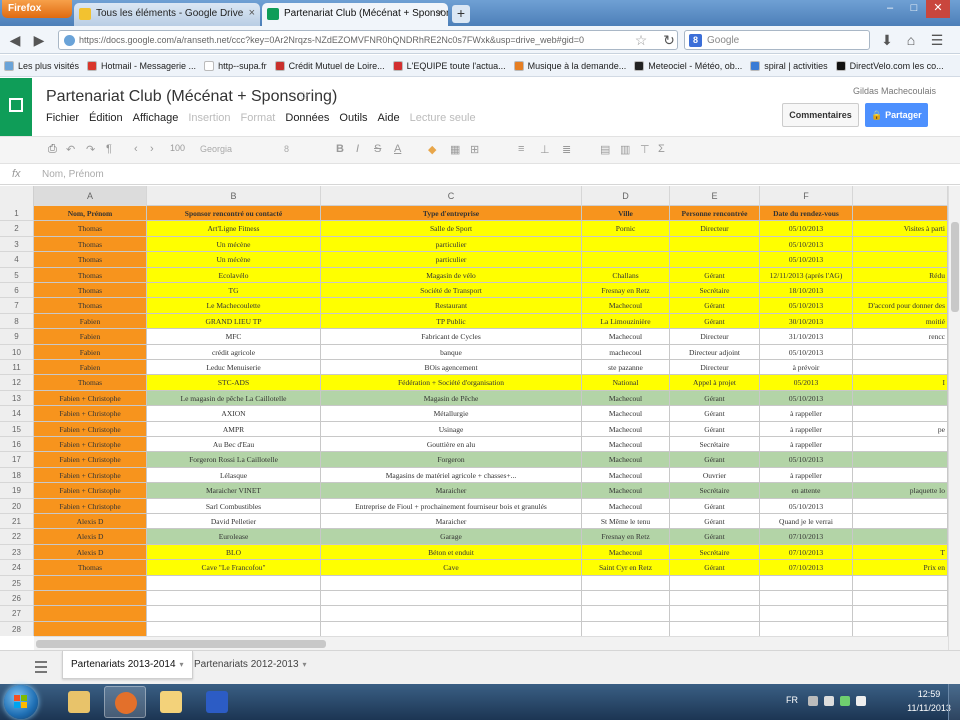 The height and width of the screenshot is (720, 960). Describe the element at coordinates (17, 352) in the screenshot. I see `row-number: 10` at that location.